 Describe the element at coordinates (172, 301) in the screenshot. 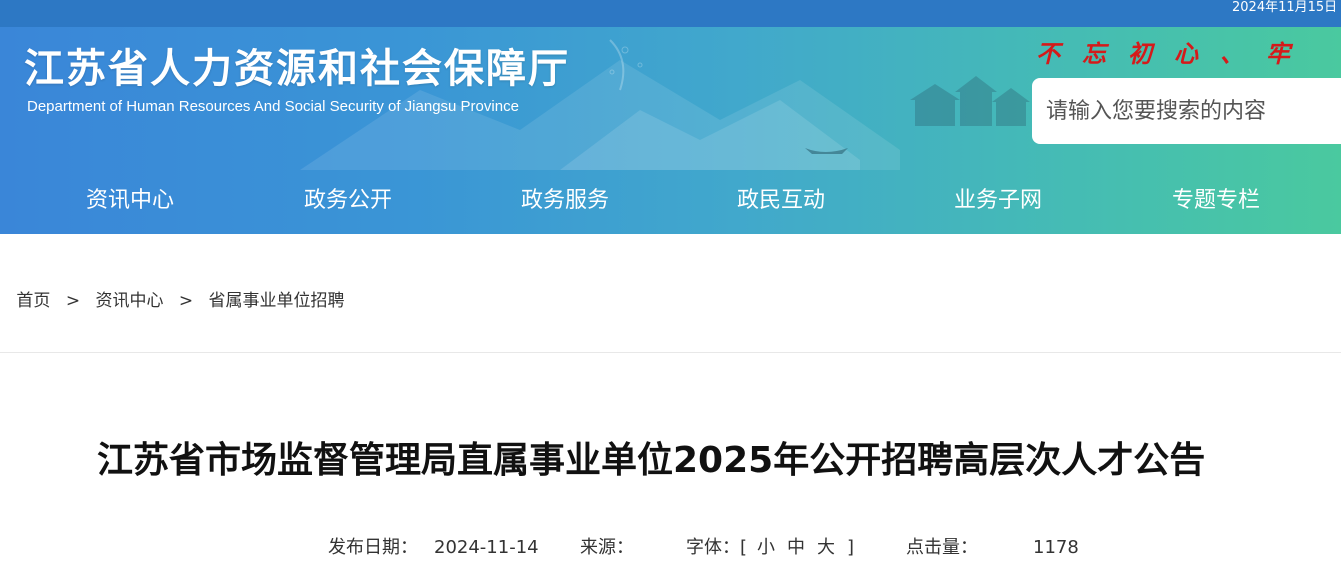

I see `breadcrumb: ： 首页 > 资讯中心 > 省属事业单位招聘` at that location.